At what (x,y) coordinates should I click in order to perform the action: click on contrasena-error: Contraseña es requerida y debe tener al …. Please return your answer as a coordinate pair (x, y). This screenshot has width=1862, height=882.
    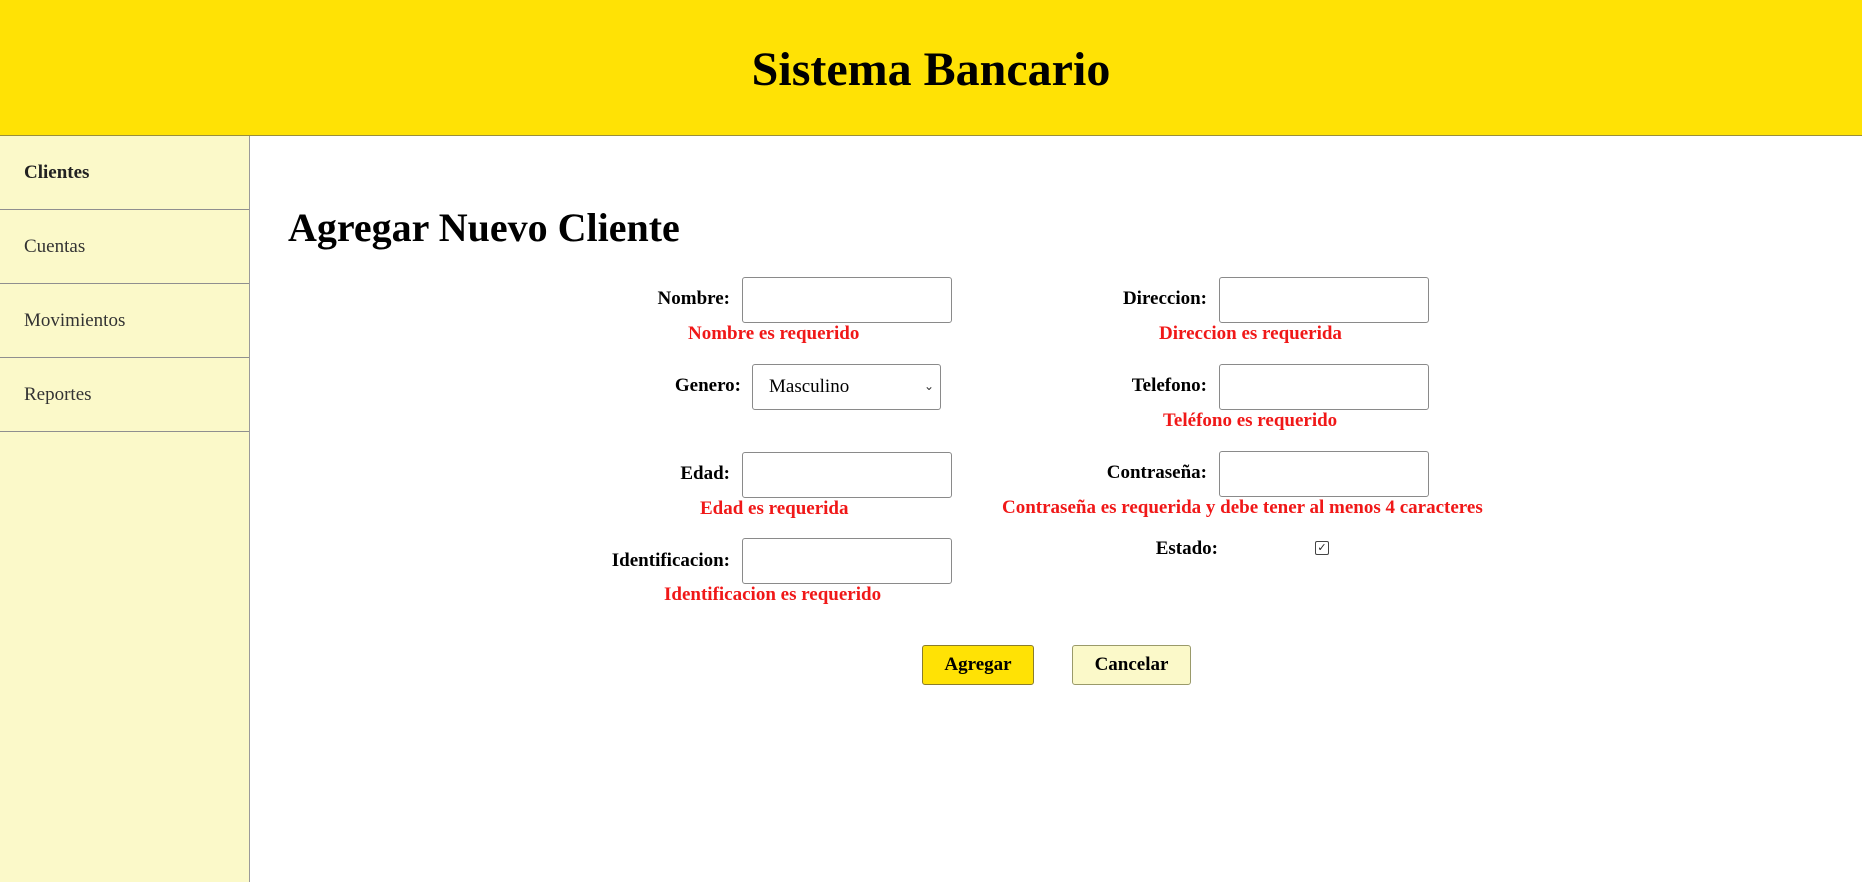
    Looking at the image, I should click on (1242, 507).